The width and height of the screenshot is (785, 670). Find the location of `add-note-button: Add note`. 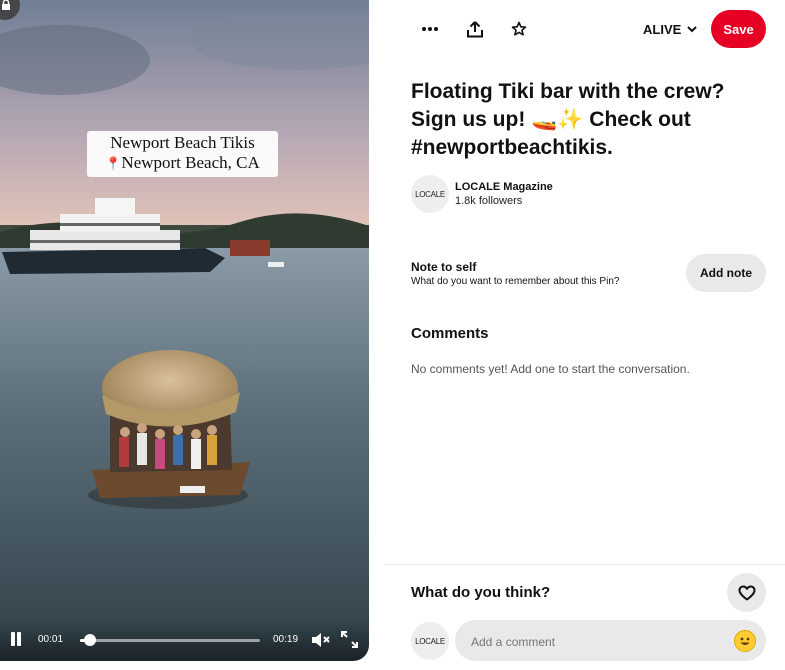

add-note-button: Add note is located at coordinates (726, 273).